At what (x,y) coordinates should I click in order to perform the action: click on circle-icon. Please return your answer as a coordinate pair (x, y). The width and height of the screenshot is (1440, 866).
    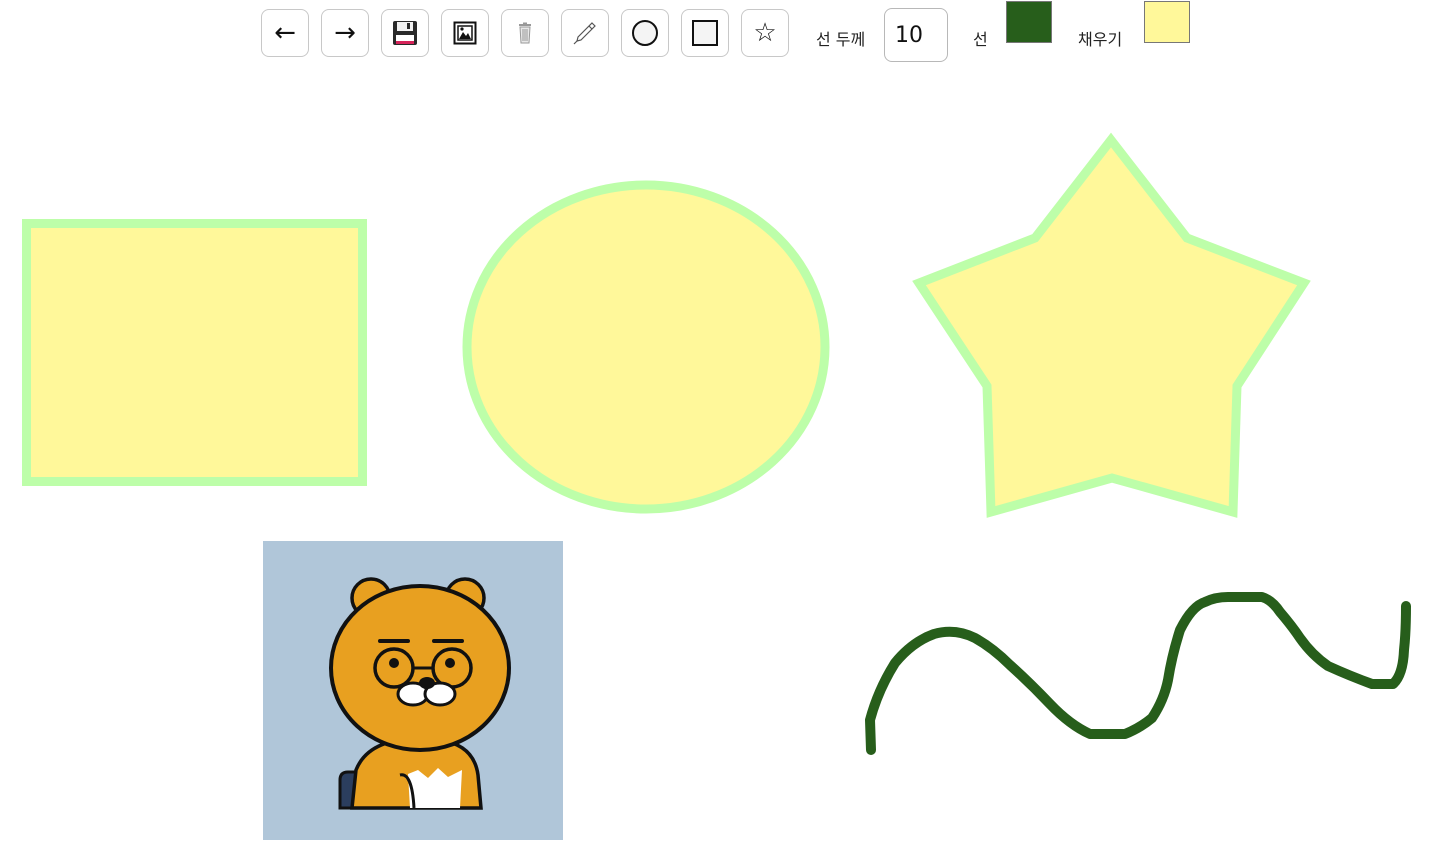
    Looking at the image, I should click on (645, 33).